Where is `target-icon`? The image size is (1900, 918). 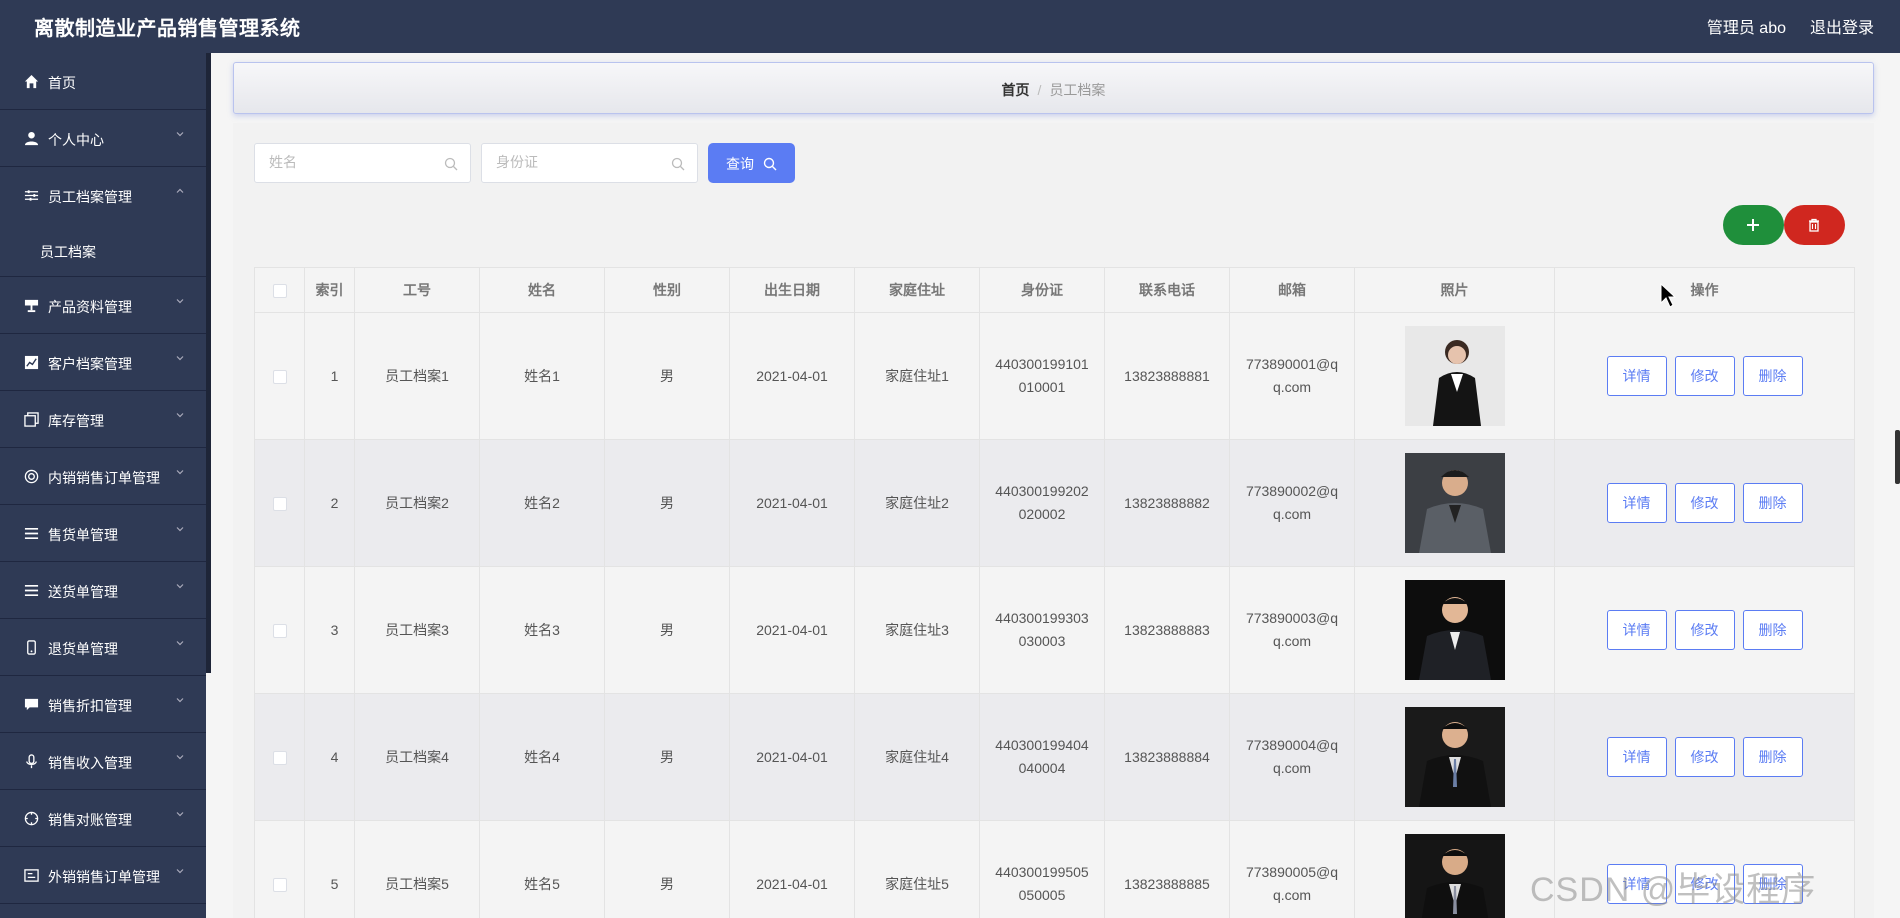
target-icon is located at coordinates (31, 818).